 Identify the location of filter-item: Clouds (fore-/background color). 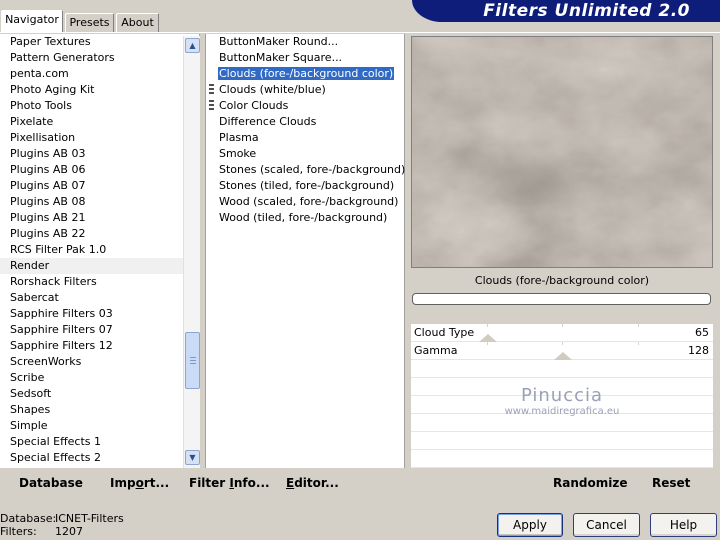
(305, 74).